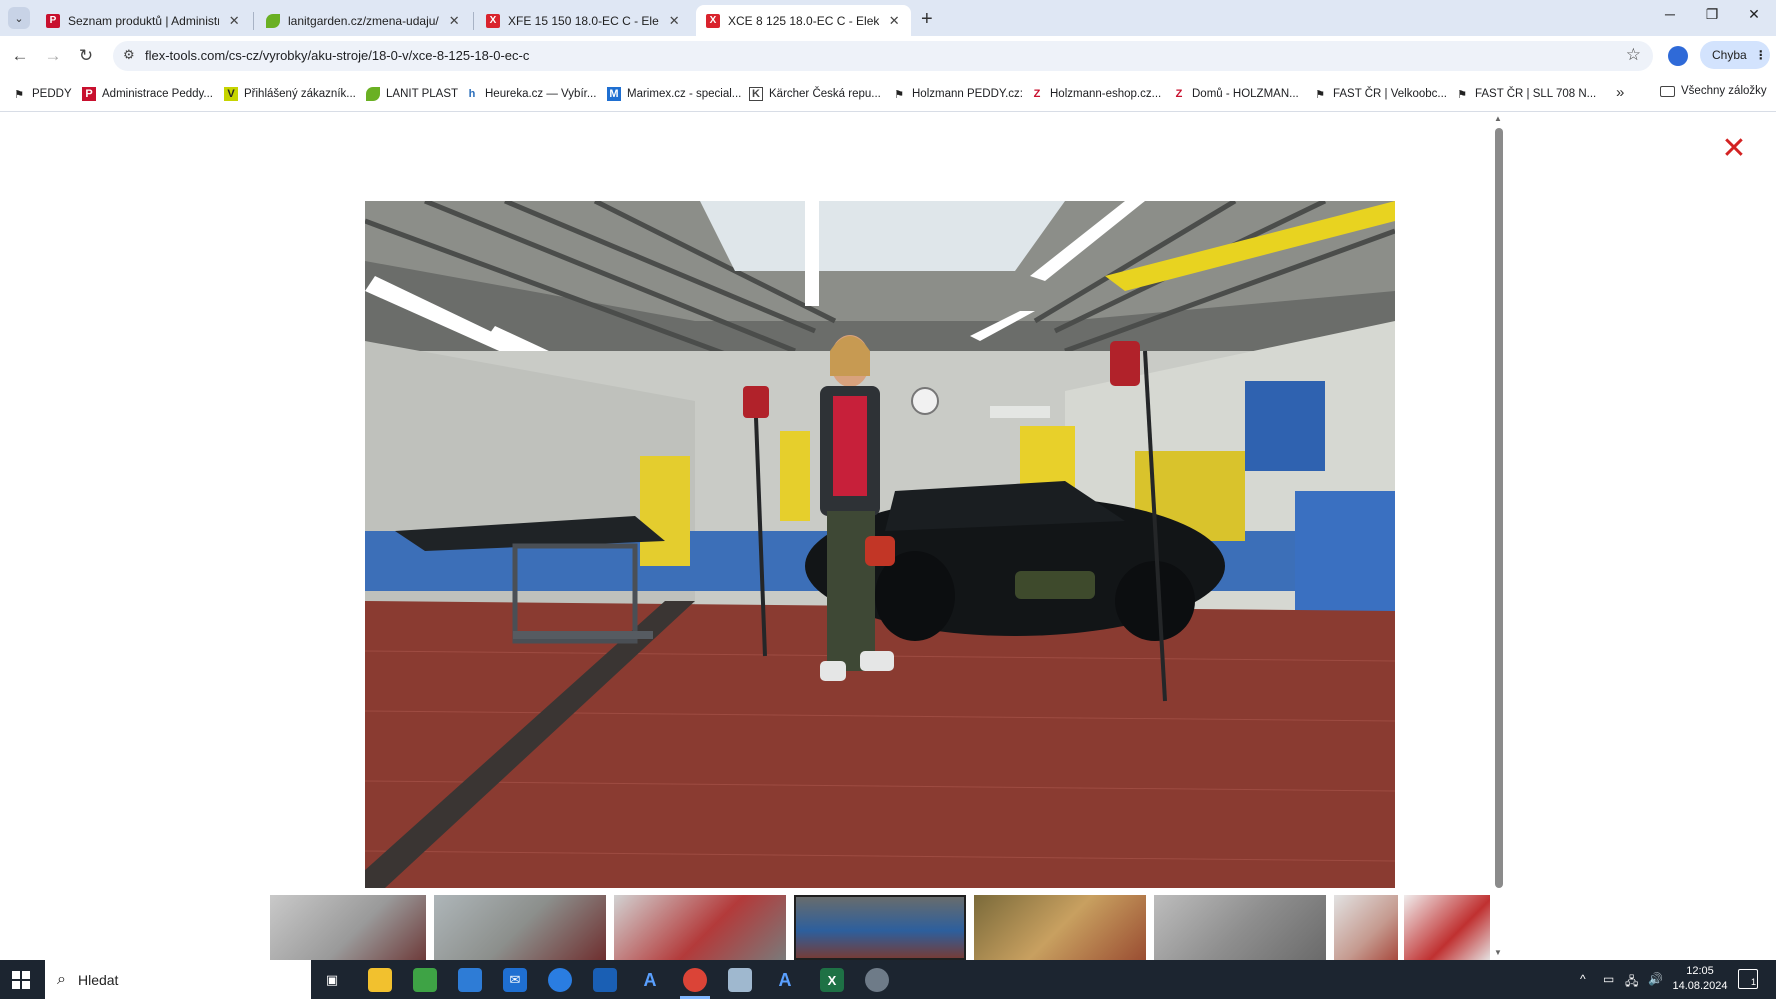 The height and width of the screenshot is (999, 1776). Describe the element at coordinates (19, 18) in the screenshot. I see `tab-search-button: ⌄` at that location.